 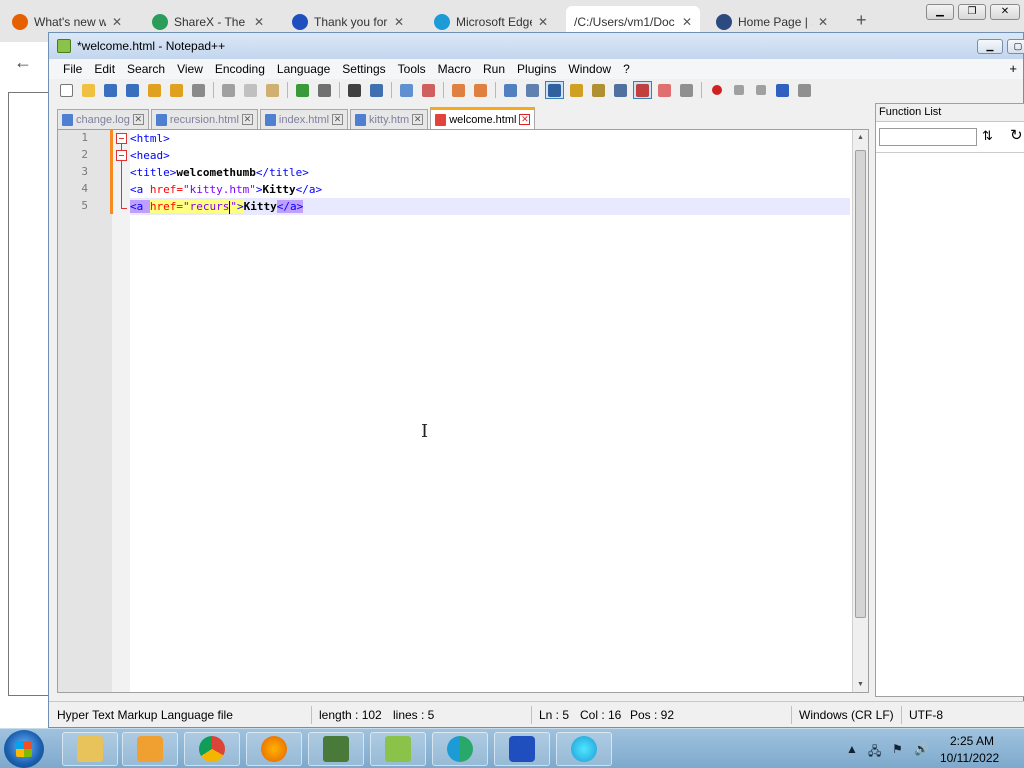 I want to click on close-file-button, so click(x=154, y=90).